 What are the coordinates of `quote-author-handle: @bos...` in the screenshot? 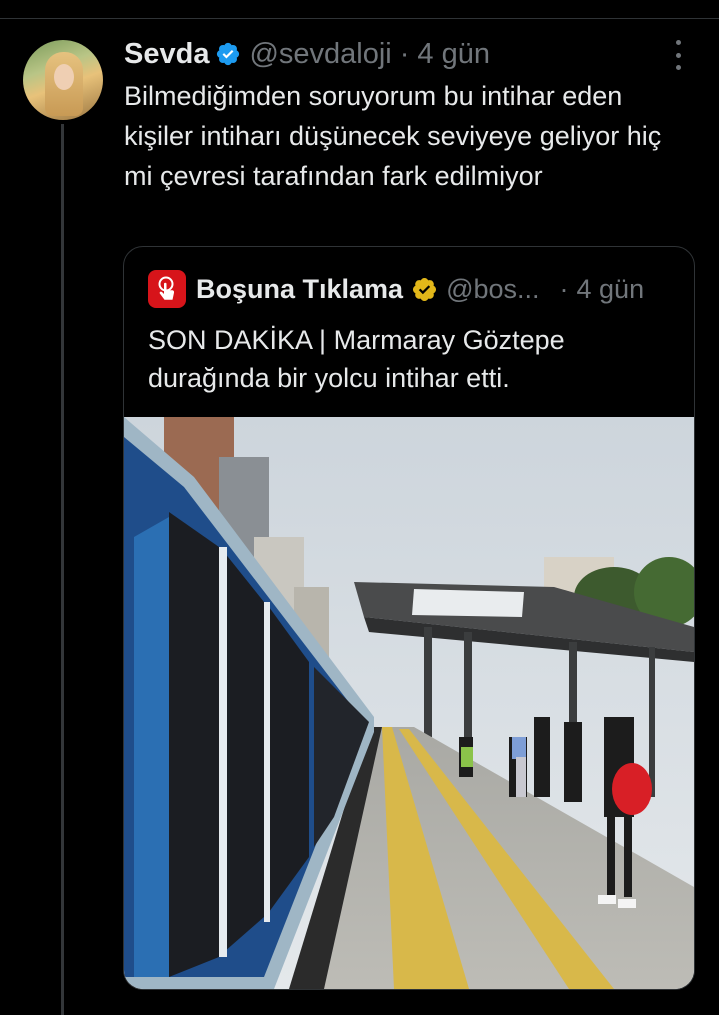 It's located at (492, 289).